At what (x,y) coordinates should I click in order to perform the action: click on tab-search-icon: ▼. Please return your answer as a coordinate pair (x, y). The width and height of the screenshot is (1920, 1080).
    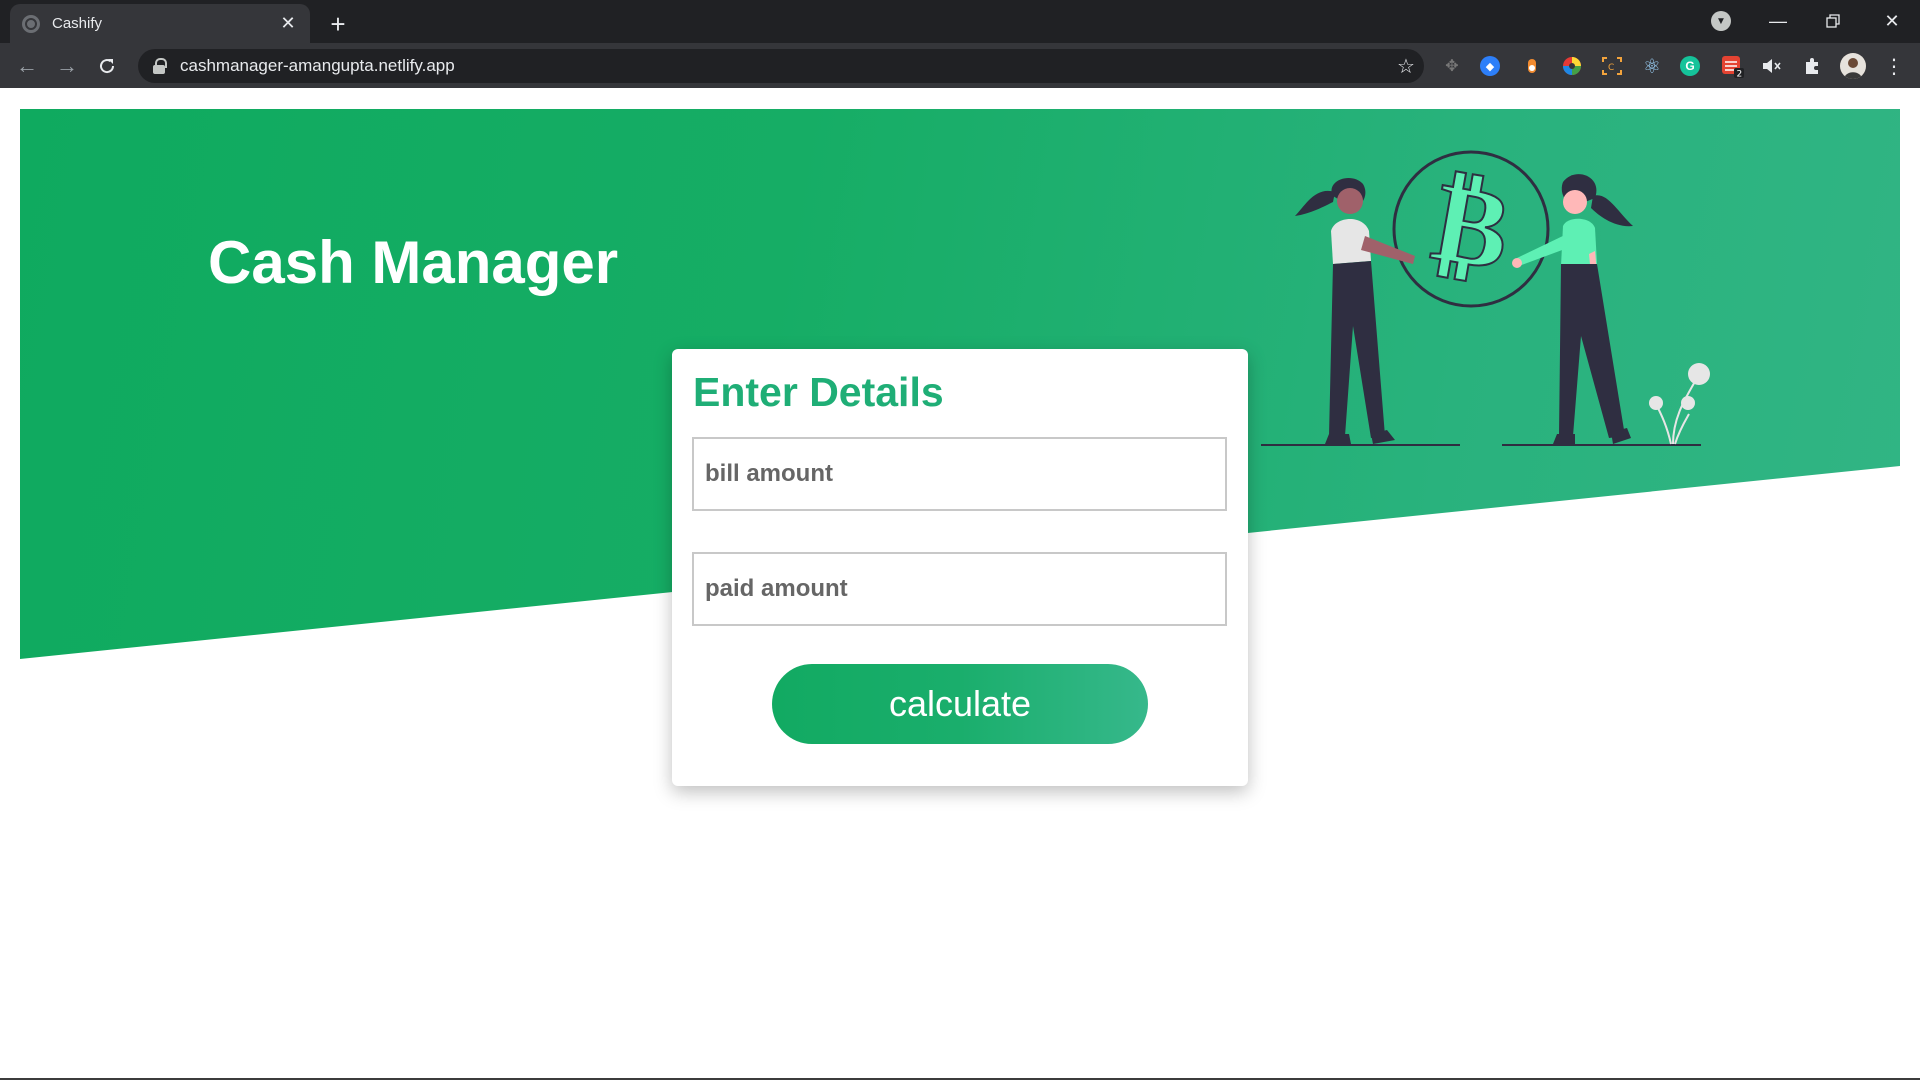
    Looking at the image, I should click on (1721, 21).